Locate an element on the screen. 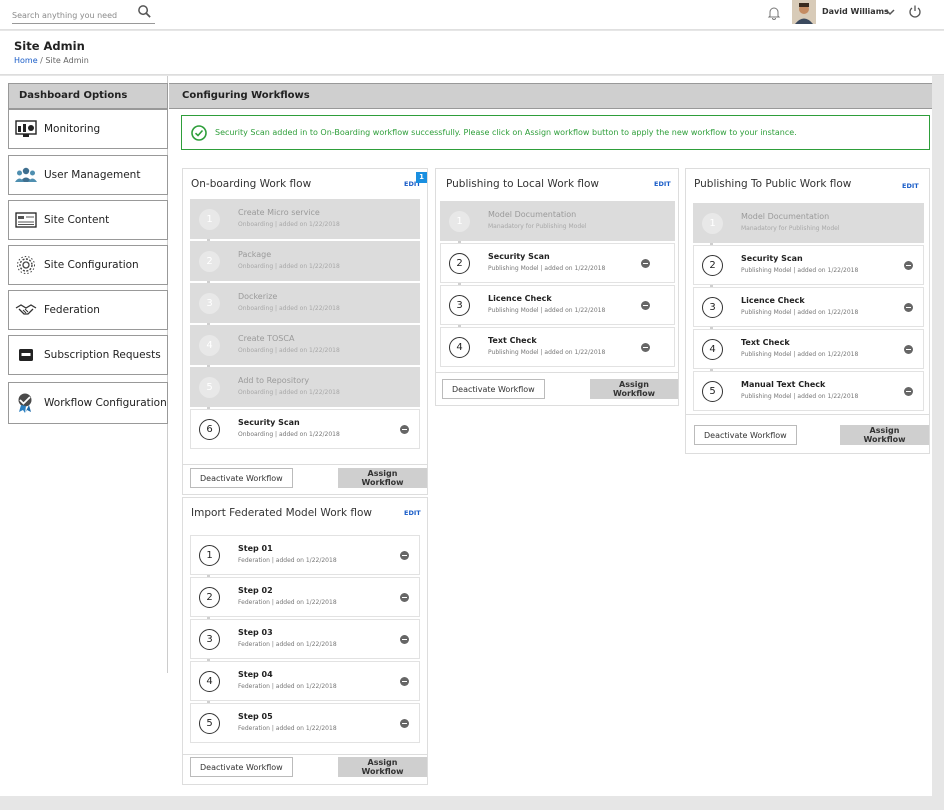 Image resolution: width=944 pixels, height=810 pixels. sidebar-item-federation: Federation is located at coordinates (88, 310).